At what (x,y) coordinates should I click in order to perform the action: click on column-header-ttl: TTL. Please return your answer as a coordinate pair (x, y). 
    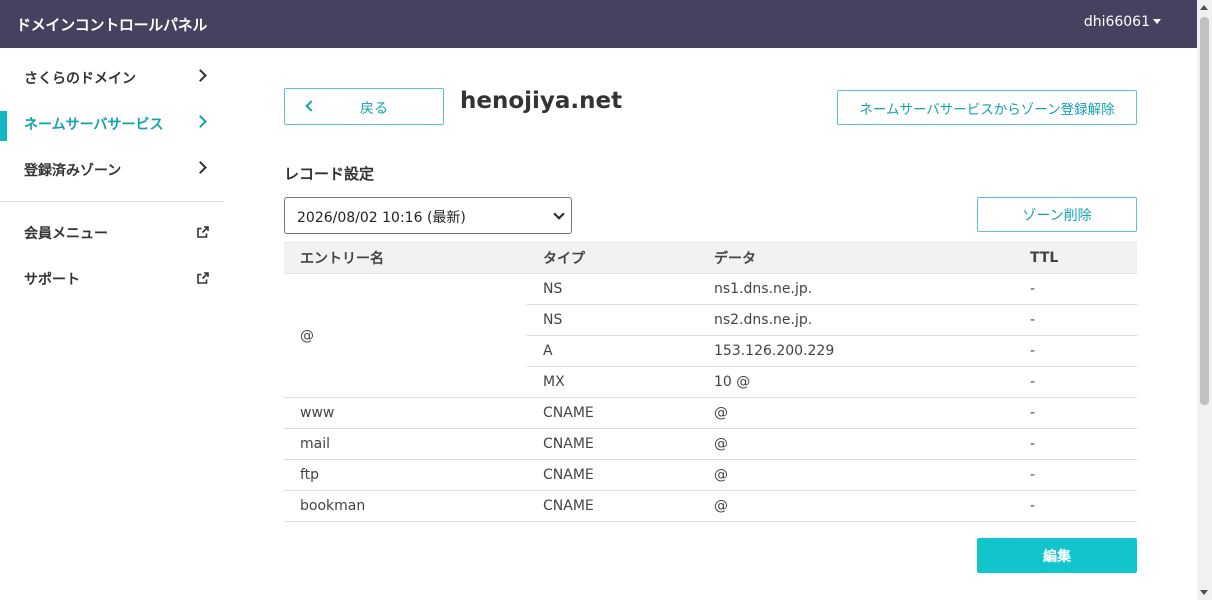
    Looking at the image, I should click on (1075, 258).